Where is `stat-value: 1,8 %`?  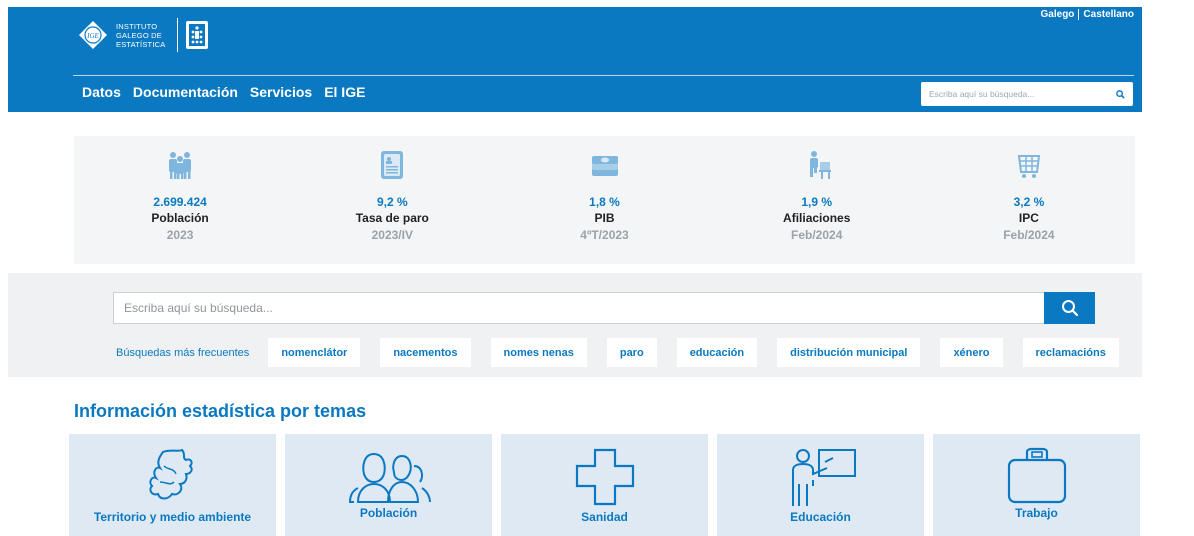
stat-value: 1,8 % is located at coordinates (604, 202).